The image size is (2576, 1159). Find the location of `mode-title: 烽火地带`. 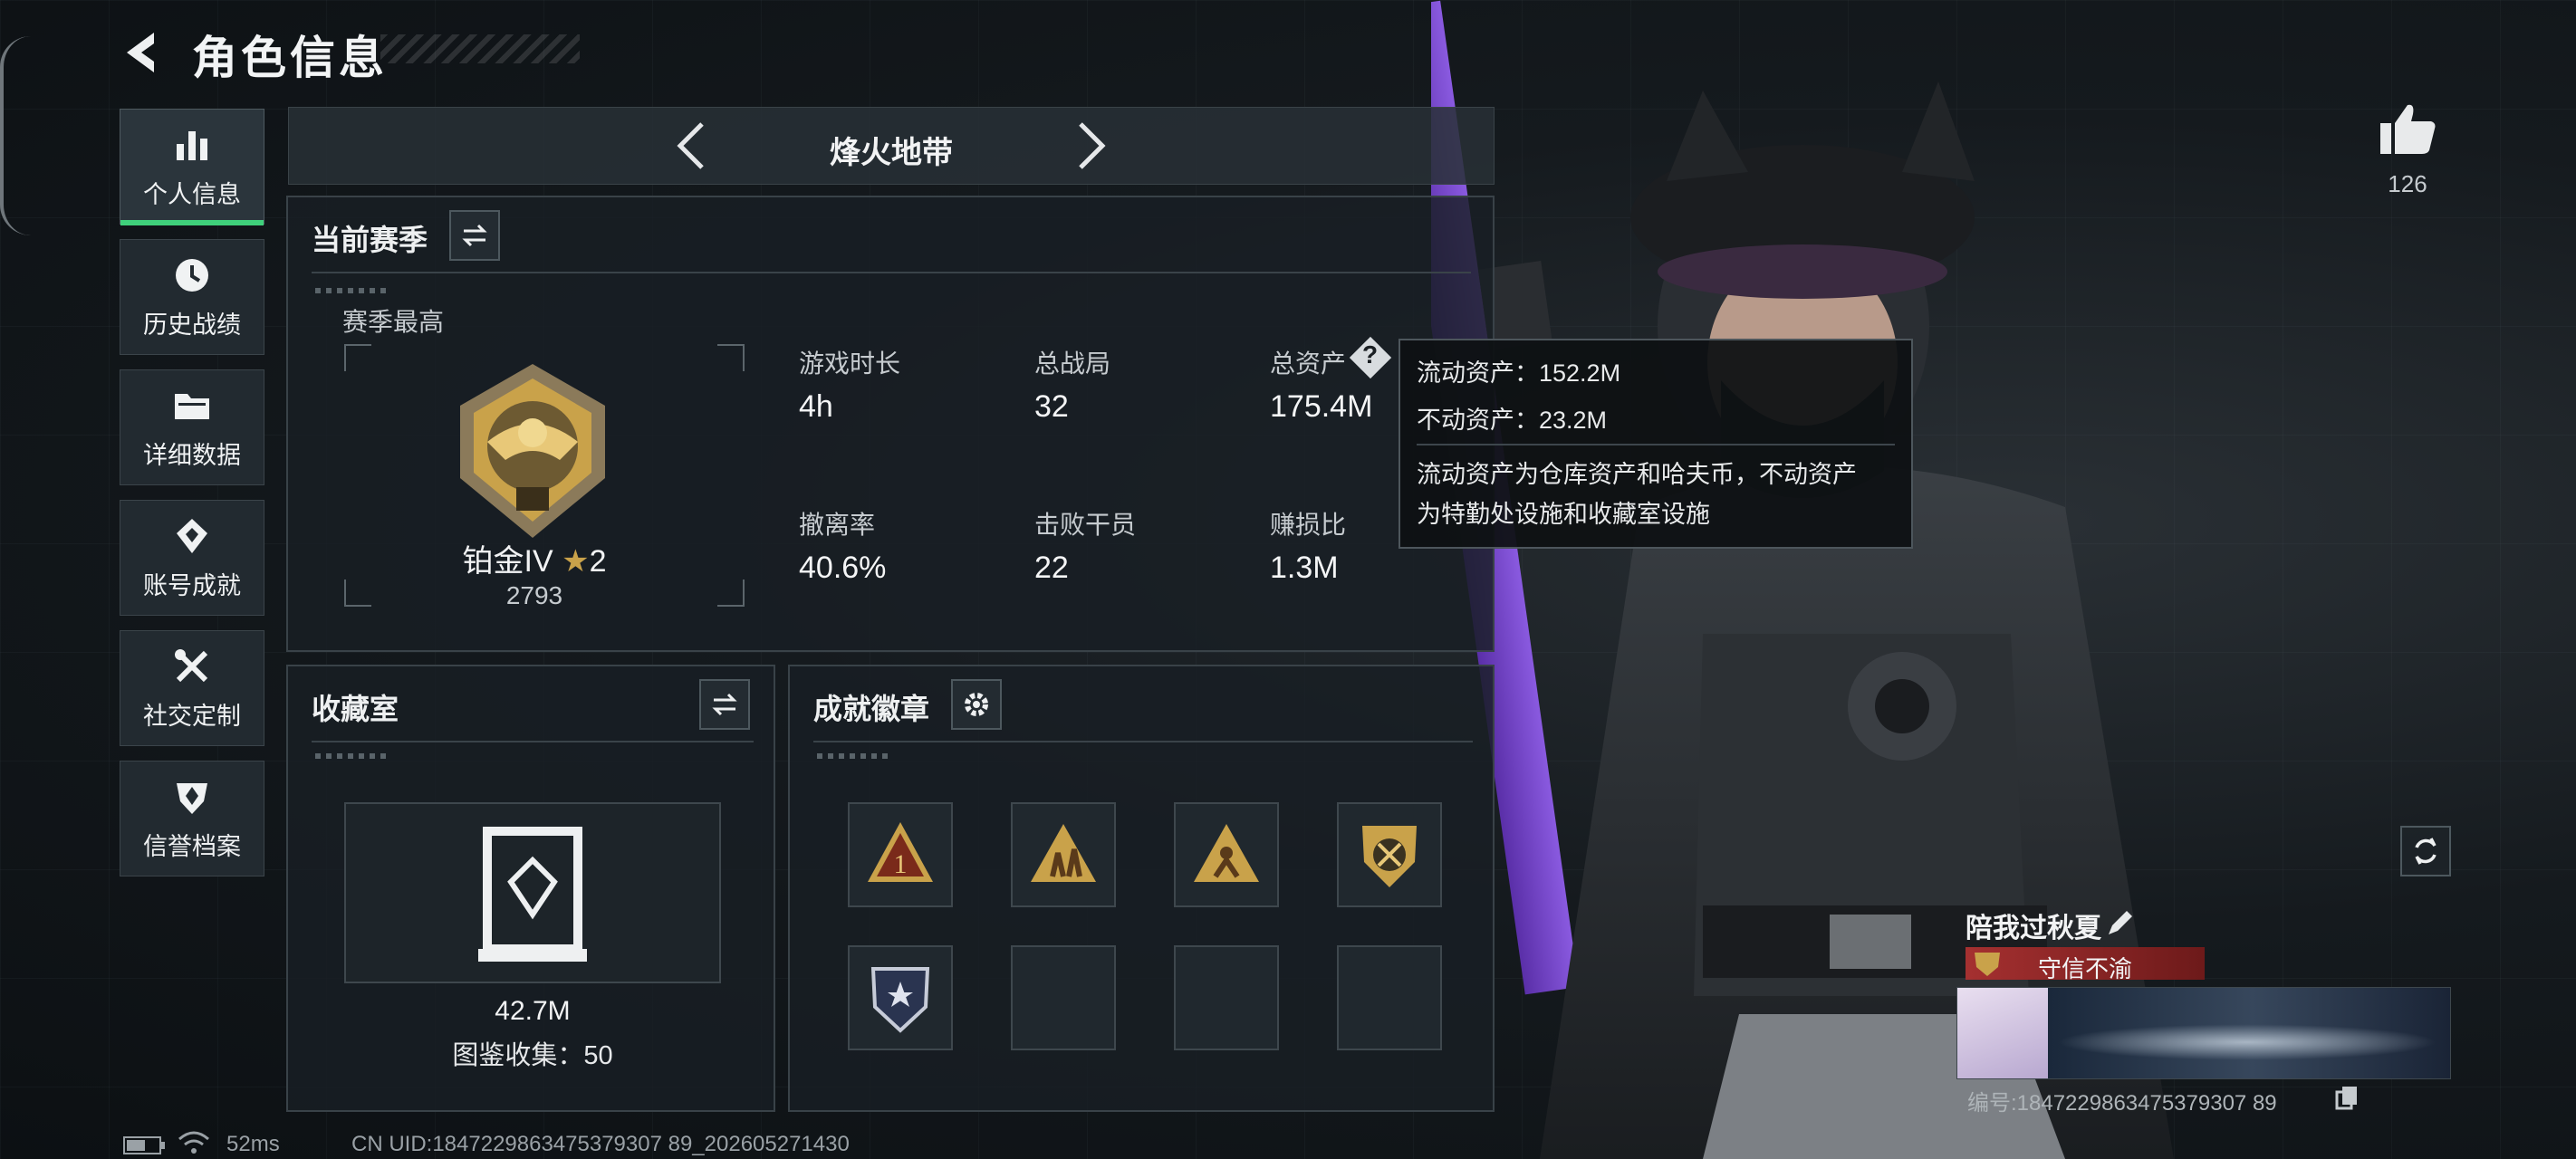

mode-title: 烽火地带 is located at coordinates (891, 153).